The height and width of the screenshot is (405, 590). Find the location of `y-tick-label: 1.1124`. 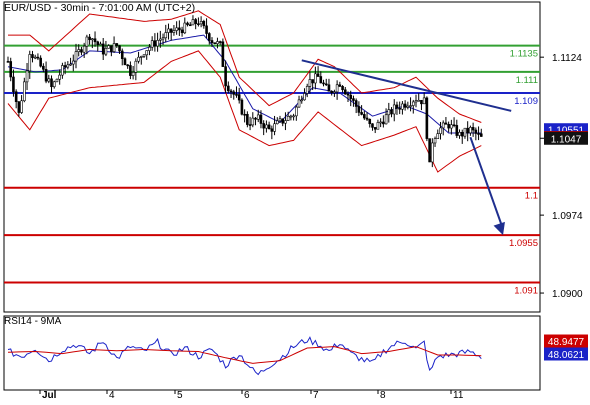

y-tick-label: 1.1124 is located at coordinates (567, 58).